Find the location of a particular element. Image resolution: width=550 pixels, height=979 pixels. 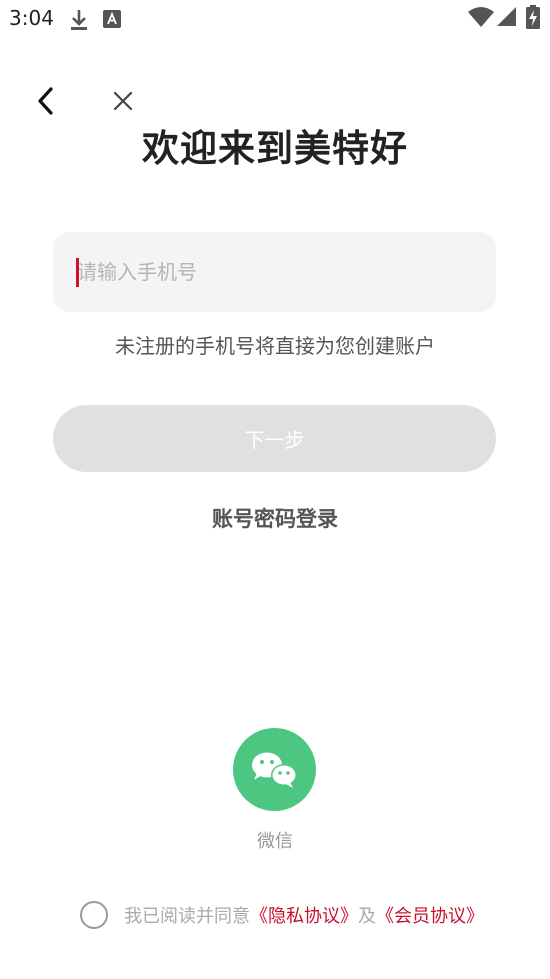

wechat-label: 微信 is located at coordinates (275, 841).